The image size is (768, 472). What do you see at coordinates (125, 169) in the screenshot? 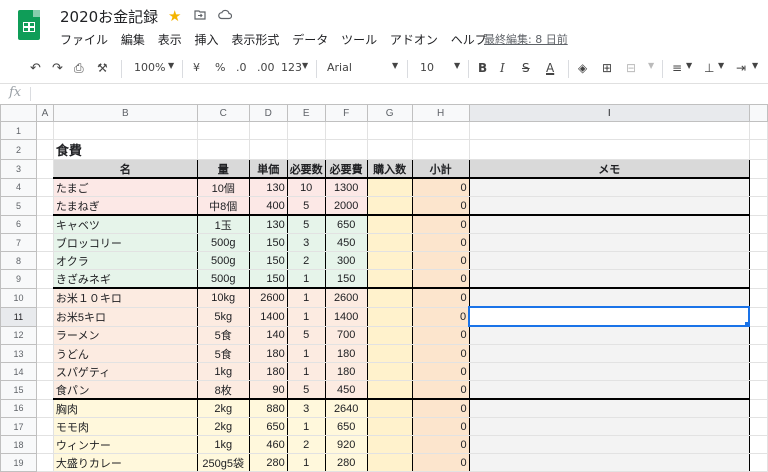
I see `header-name: 名` at bounding box center [125, 169].